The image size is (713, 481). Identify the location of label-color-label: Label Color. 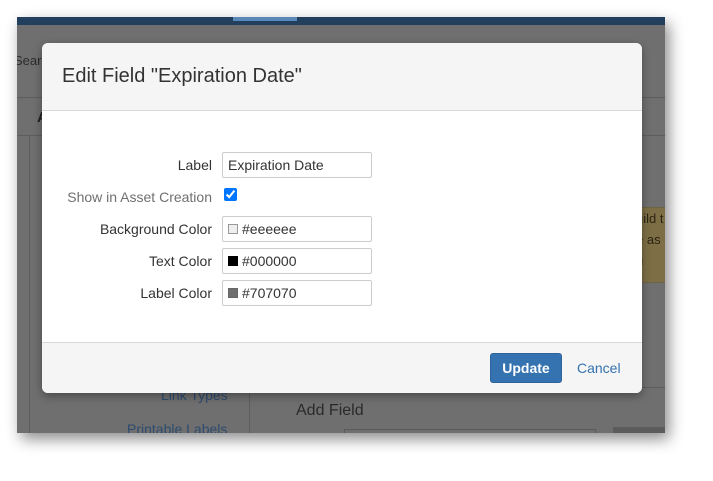
(176, 293).